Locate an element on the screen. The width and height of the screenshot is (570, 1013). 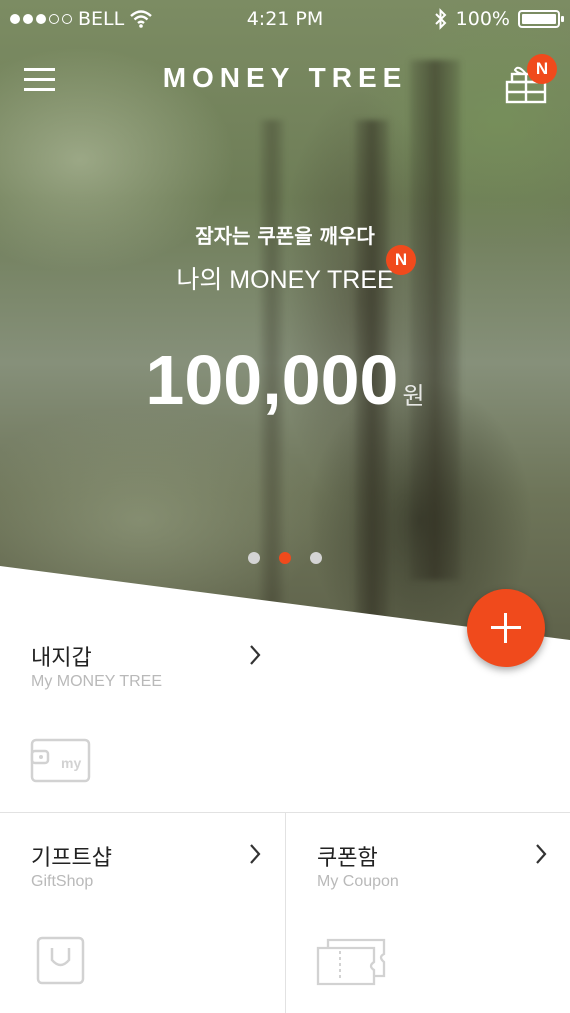
giftshop-card-title: 기프트샵 is located at coordinates (71, 858).